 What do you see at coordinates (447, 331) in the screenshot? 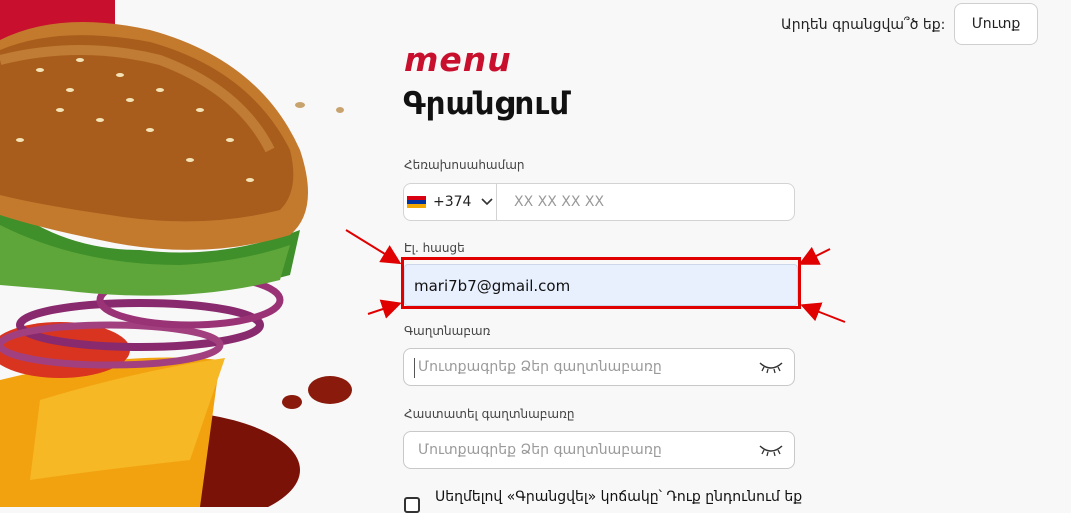
I see `password-label: Գաղտնաբառ` at bounding box center [447, 331].